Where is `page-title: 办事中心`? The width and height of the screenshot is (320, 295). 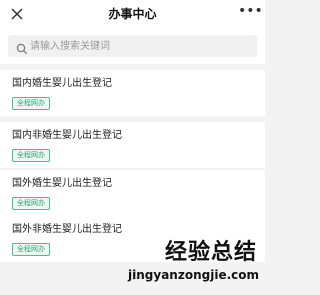
page-title: 办事中心 is located at coordinates (132, 14).